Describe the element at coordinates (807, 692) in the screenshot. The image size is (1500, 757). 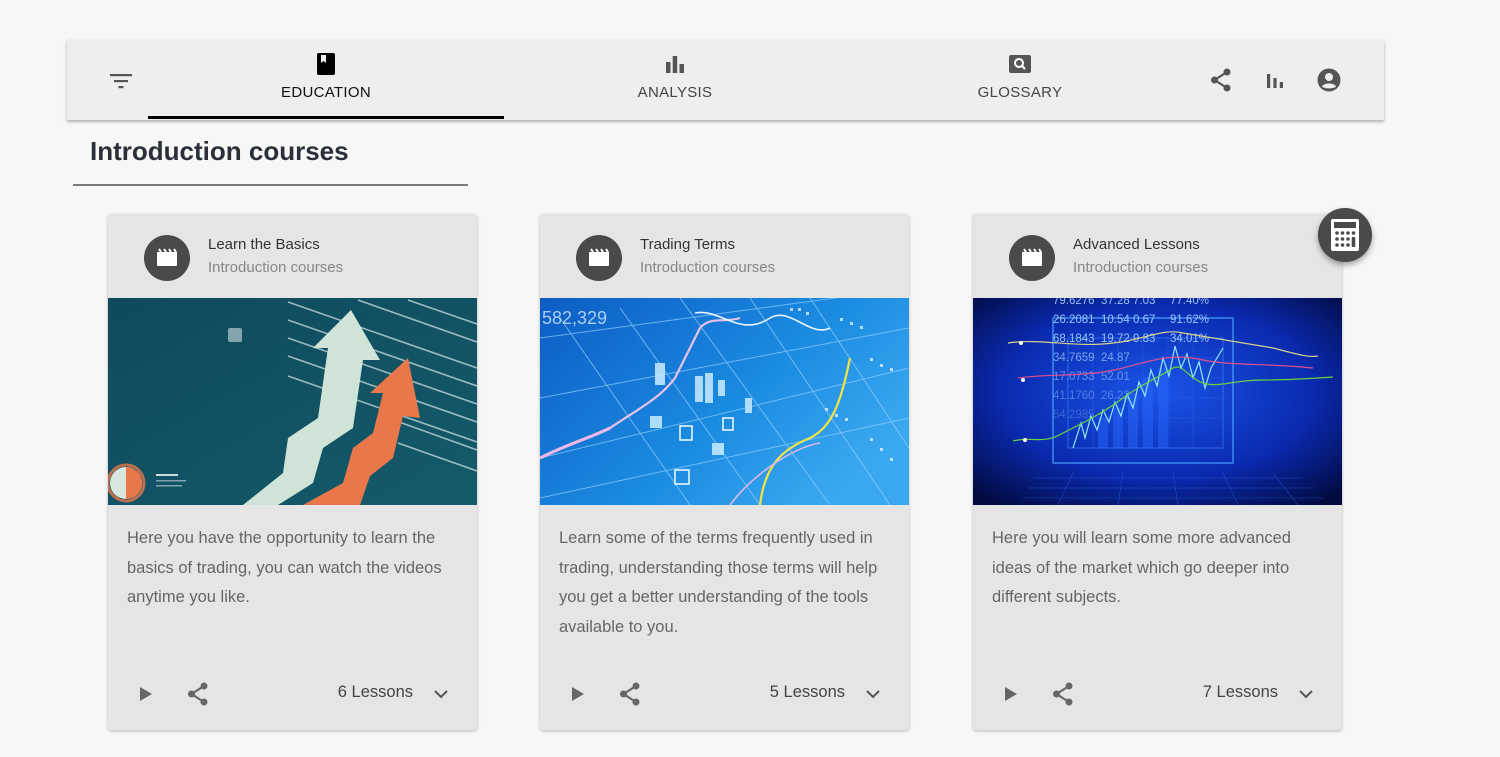
I see `lesson-count: 5 Lessons` at that location.